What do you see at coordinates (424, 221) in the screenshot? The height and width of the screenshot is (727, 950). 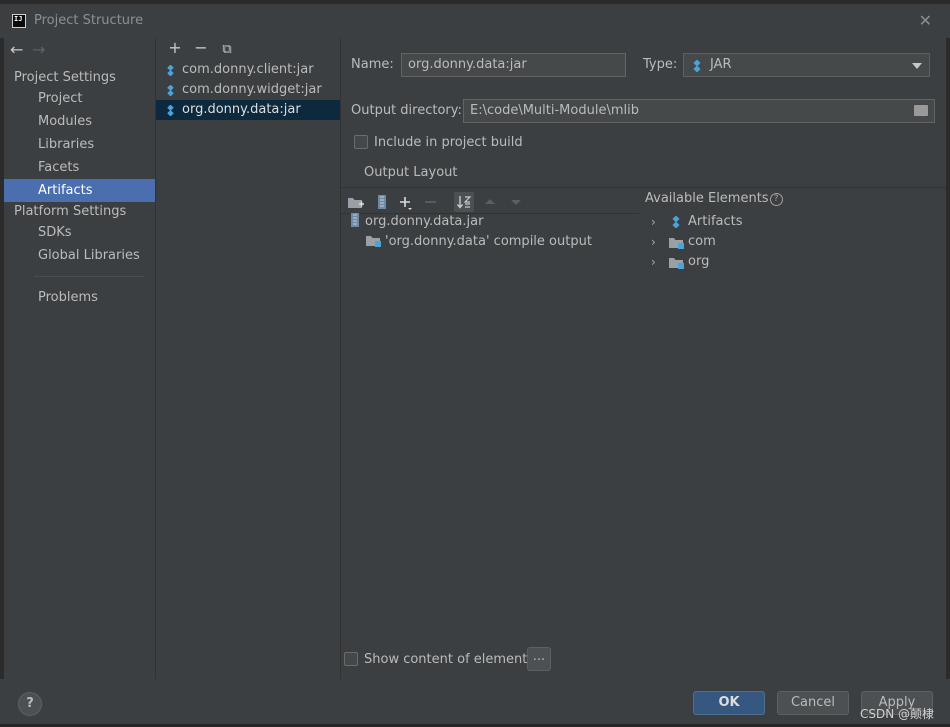 I see `layout-root-label: org.donny.data.jar` at bounding box center [424, 221].